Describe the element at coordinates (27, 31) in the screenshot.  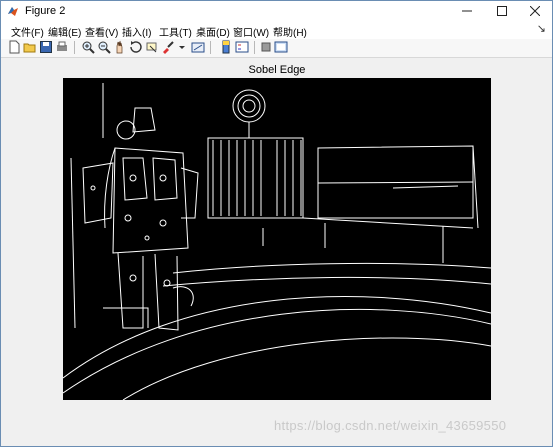
I see `menu-file: 文件(F)` at that location.